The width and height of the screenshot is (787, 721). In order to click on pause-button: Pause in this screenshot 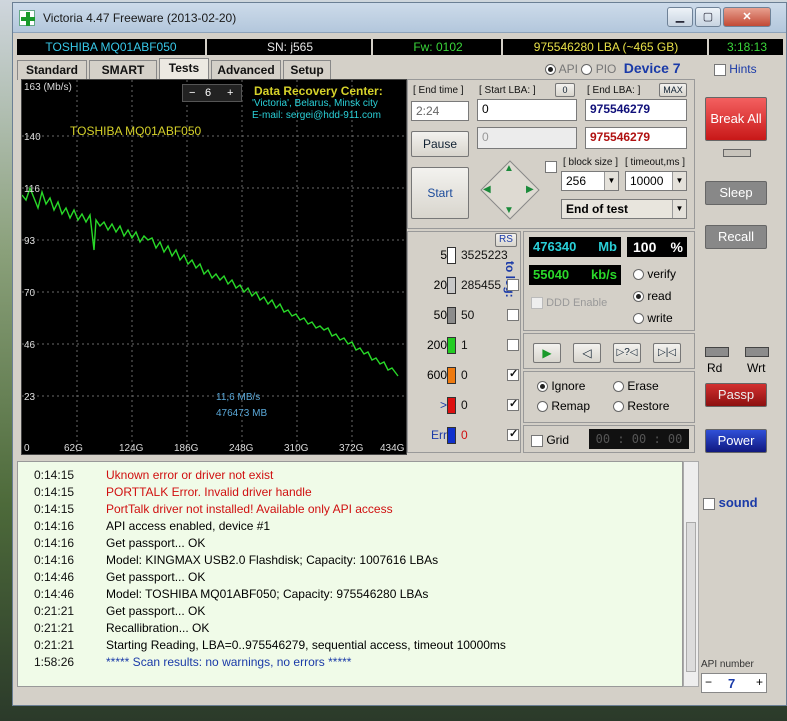, I will do `click(440, 144)`.